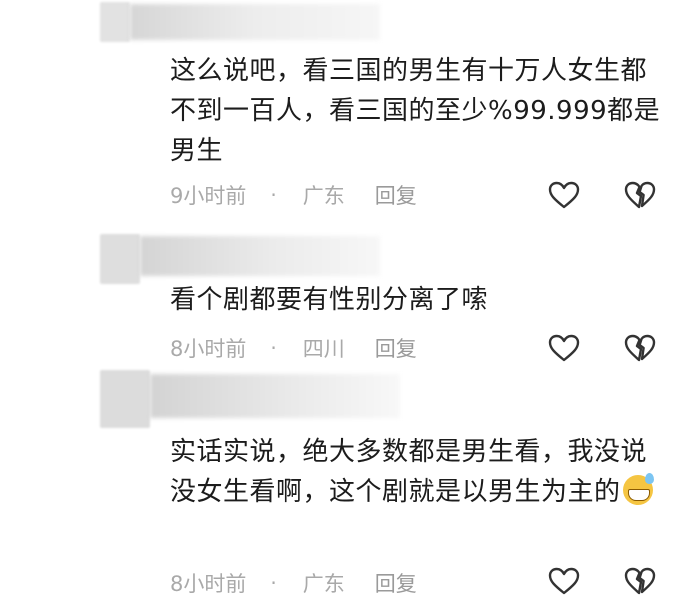 This screenshot has width=690, height=613. What do you see at coordinates (293, 195) in the screenshot?
I see `comment-meta: 9小时前 · 广东 回复` at bounding box center [293, 195].